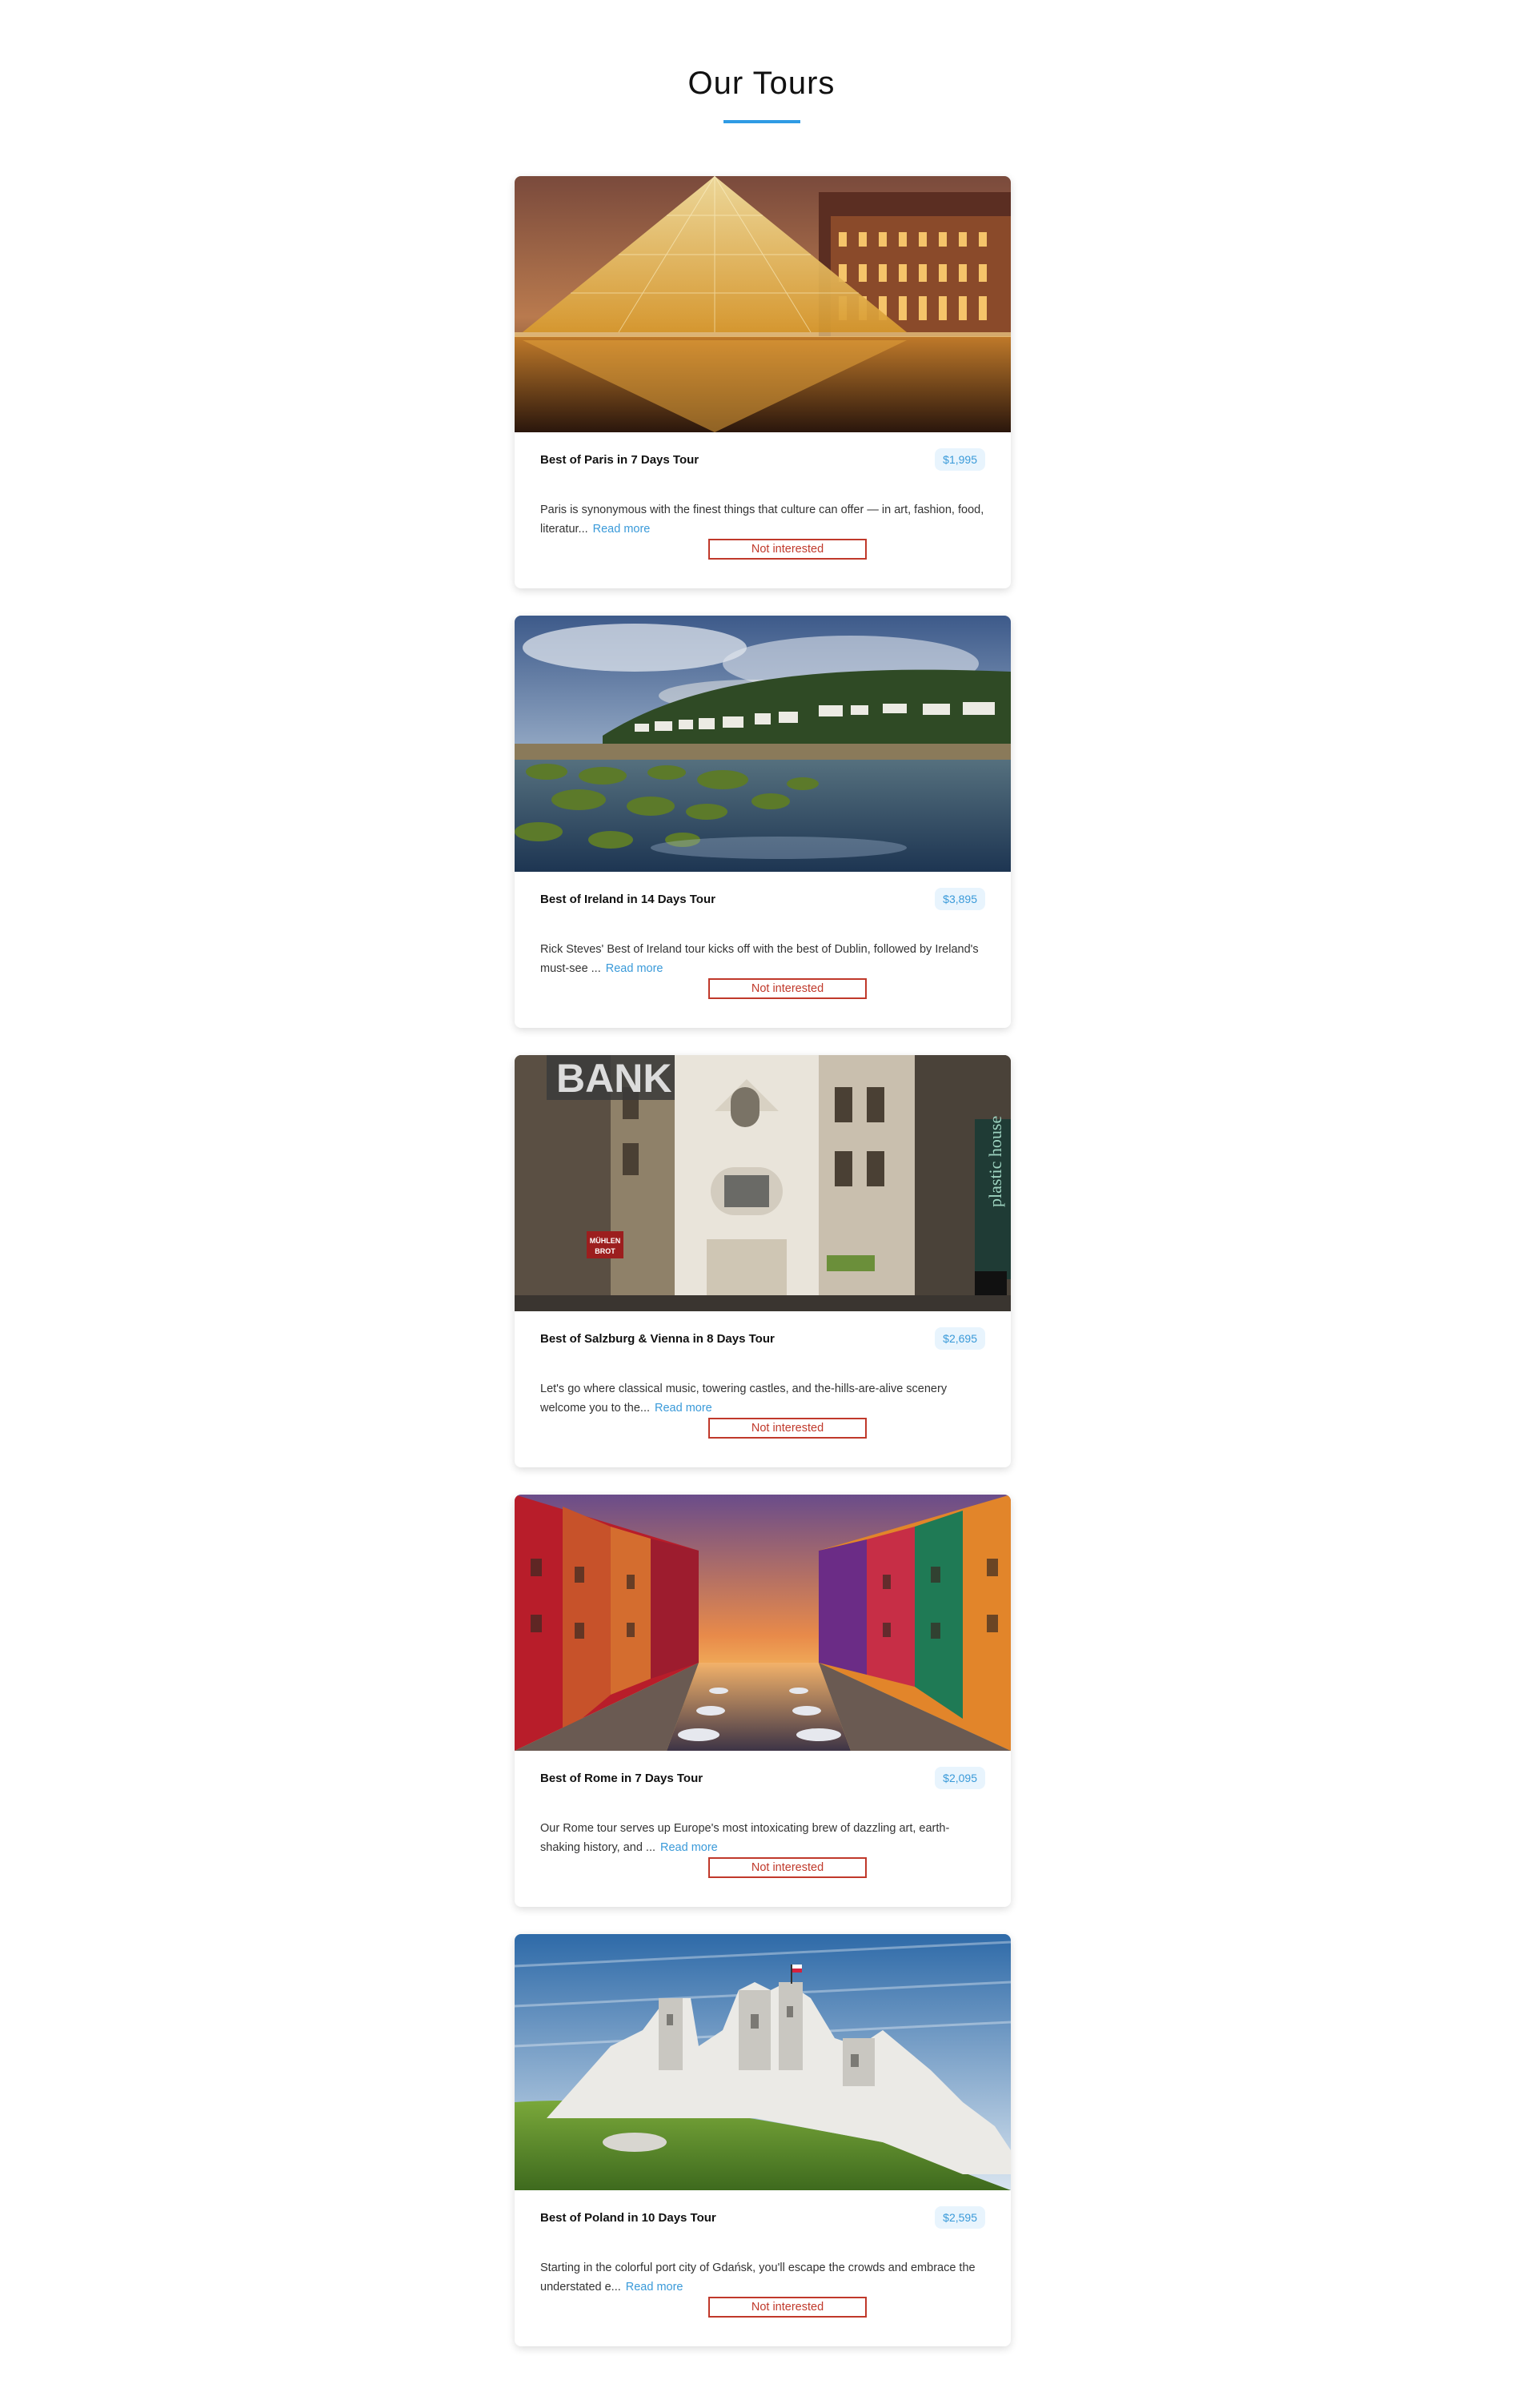  I want to click on tour-price-badge: $2,695, so click(960, 1338).